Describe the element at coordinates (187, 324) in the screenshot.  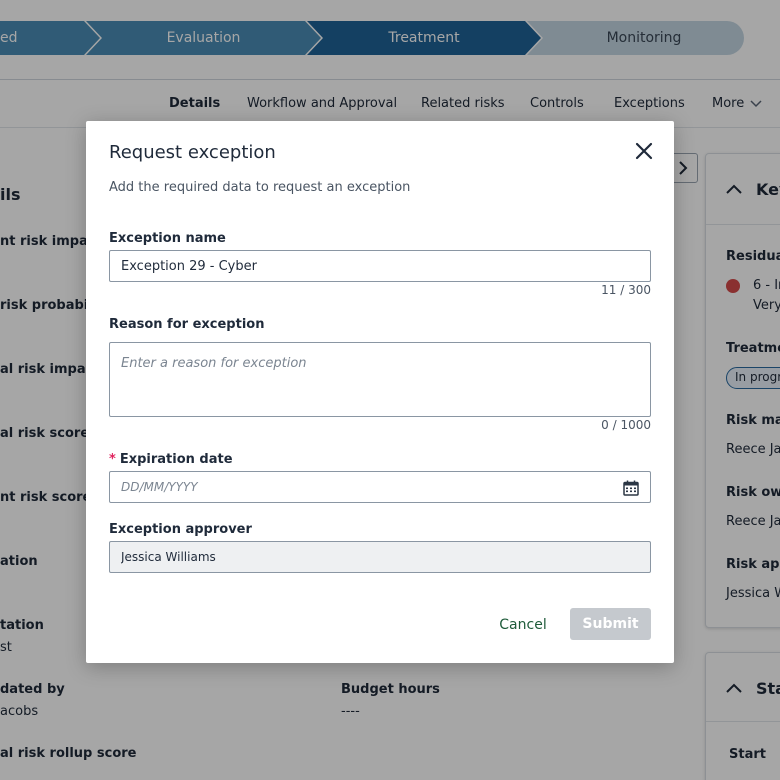
I see `reason-label: Reason for exception` at that location.